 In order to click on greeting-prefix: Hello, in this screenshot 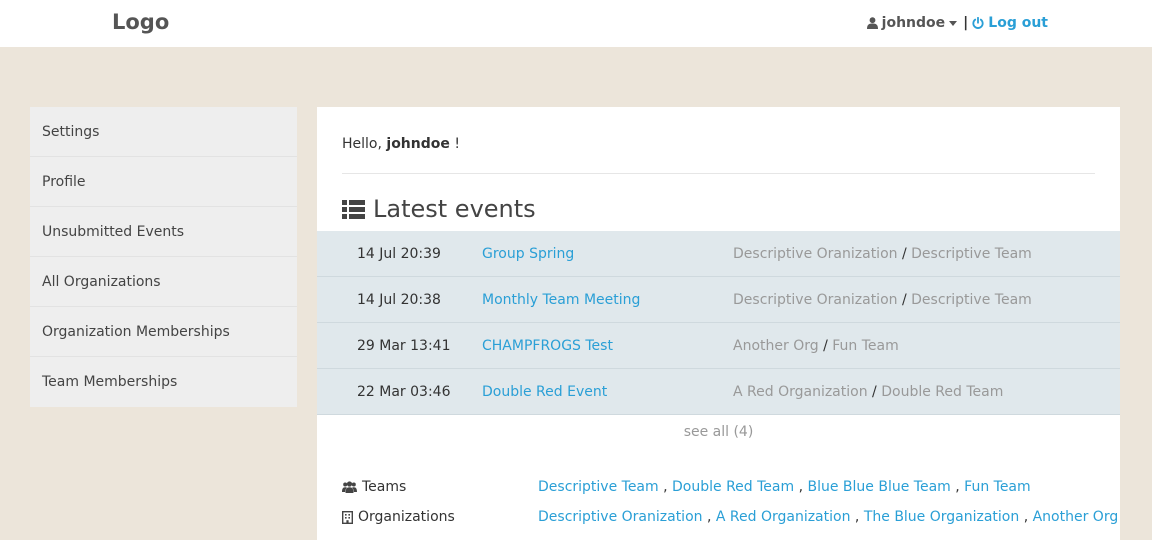, I will do `click(362, 144)`.